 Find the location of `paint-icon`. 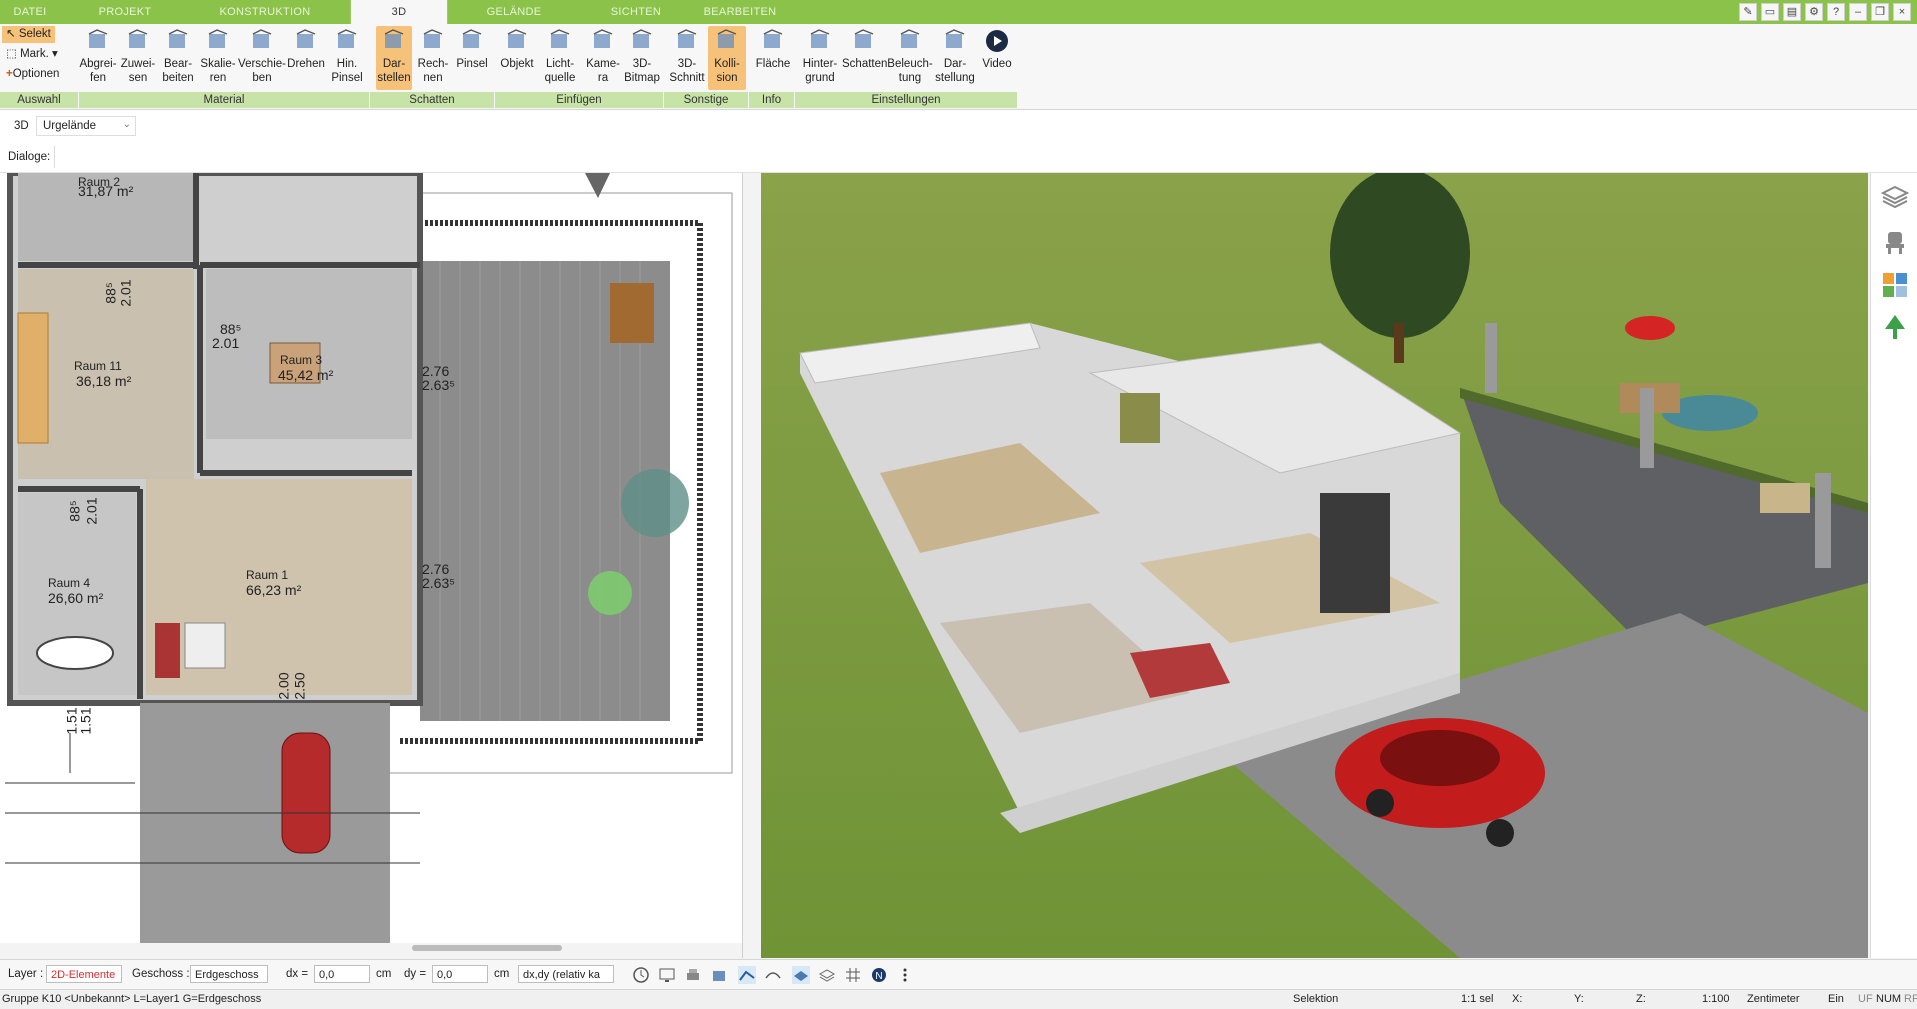

paint-icon is located at coordinates (719, 975).